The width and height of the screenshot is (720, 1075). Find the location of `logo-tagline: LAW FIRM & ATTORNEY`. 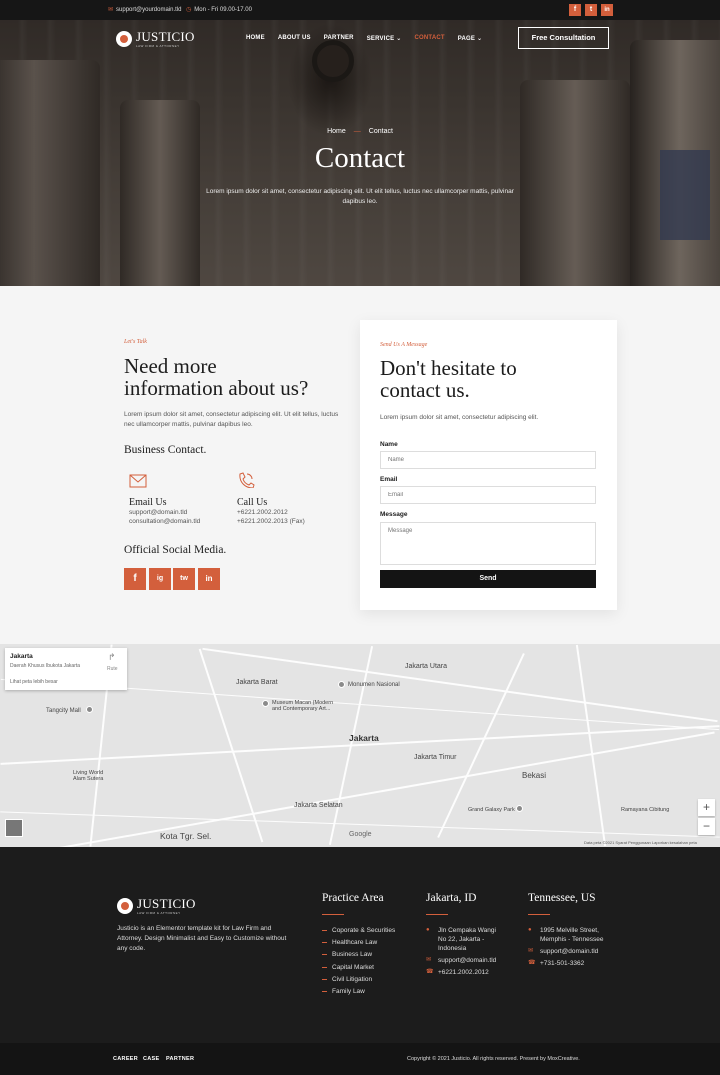

logo-tagline: LAW FIRM & ATTORNEY is located at coordinates (158, 46).